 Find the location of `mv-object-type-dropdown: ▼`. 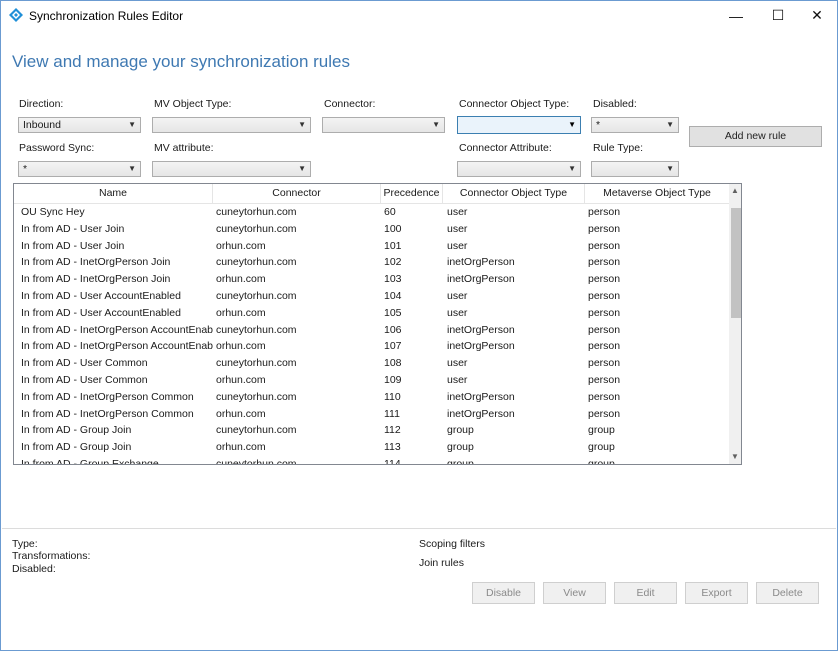

mv-object-type-dropdown: ▼ is located at coordinates (231, 125).